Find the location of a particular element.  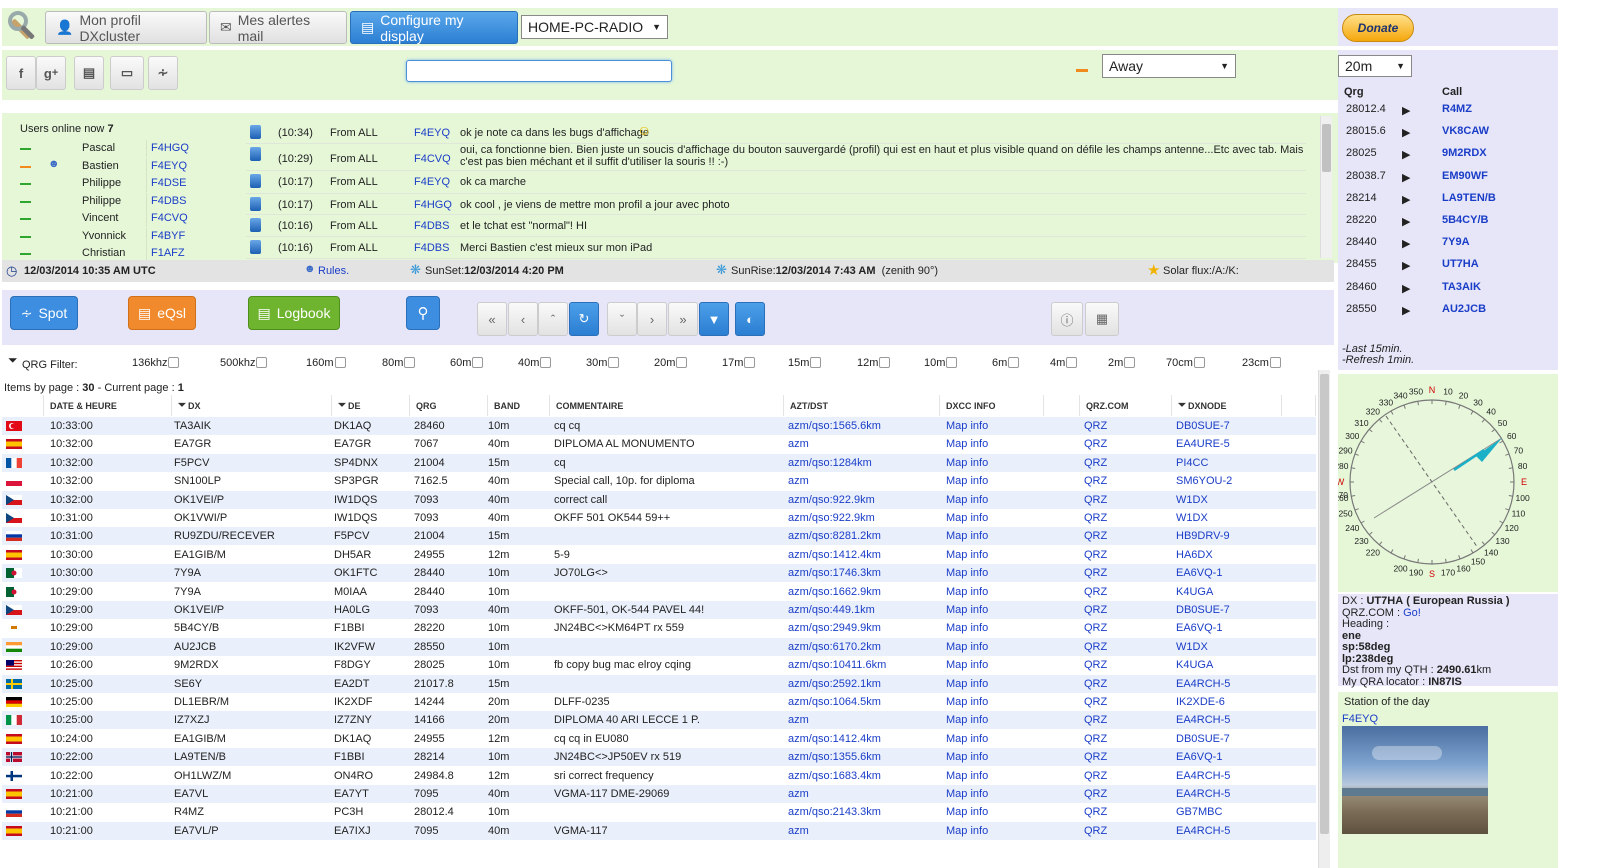

band-filter-checkbox: 60m is located at coordinates (467, 363).